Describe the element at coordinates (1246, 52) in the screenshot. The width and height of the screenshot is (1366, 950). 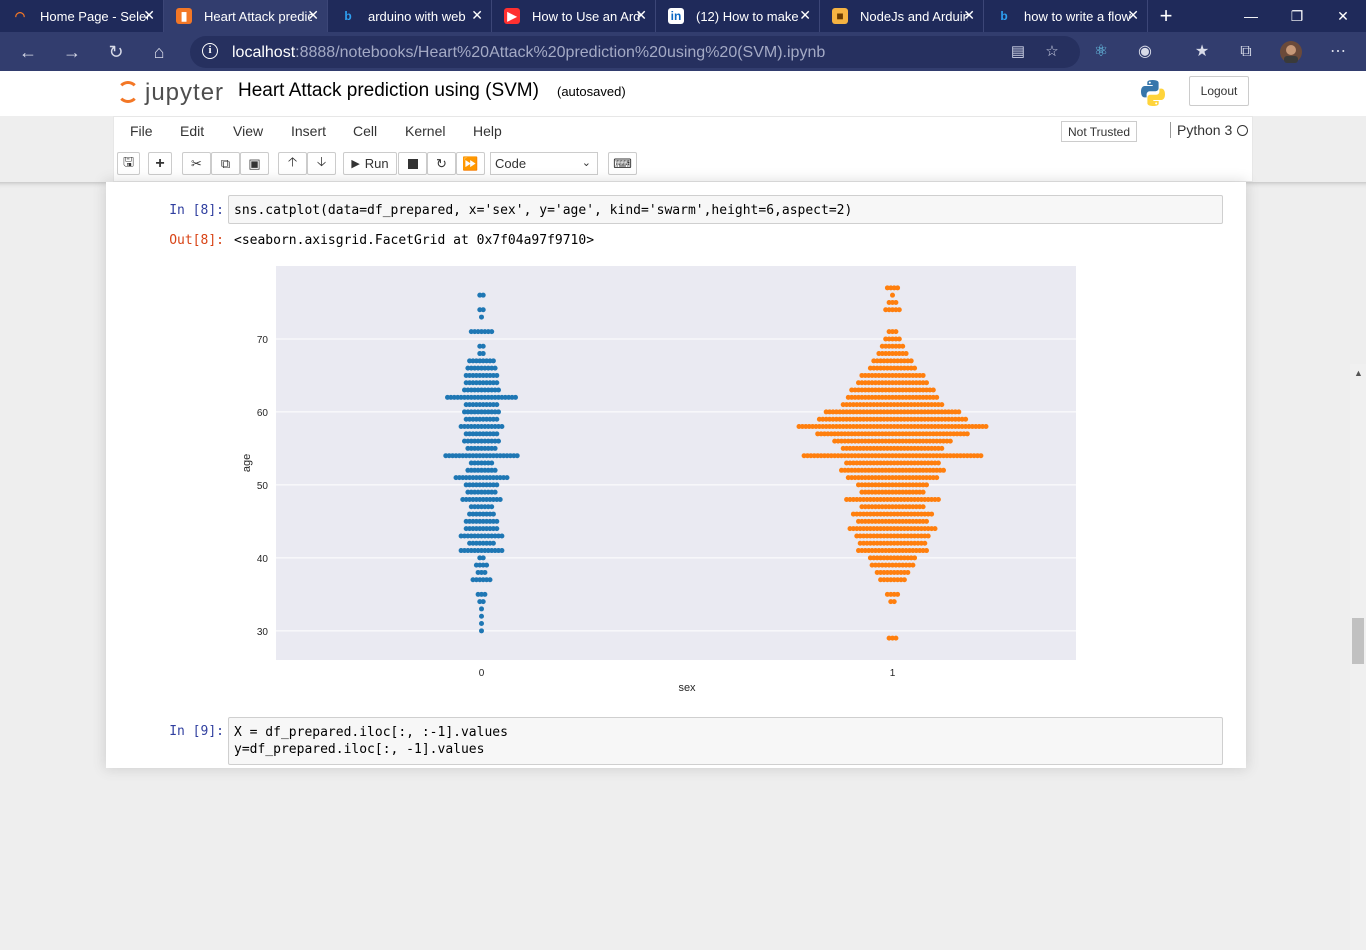
I see `collections-icon: ⧉` at that location.